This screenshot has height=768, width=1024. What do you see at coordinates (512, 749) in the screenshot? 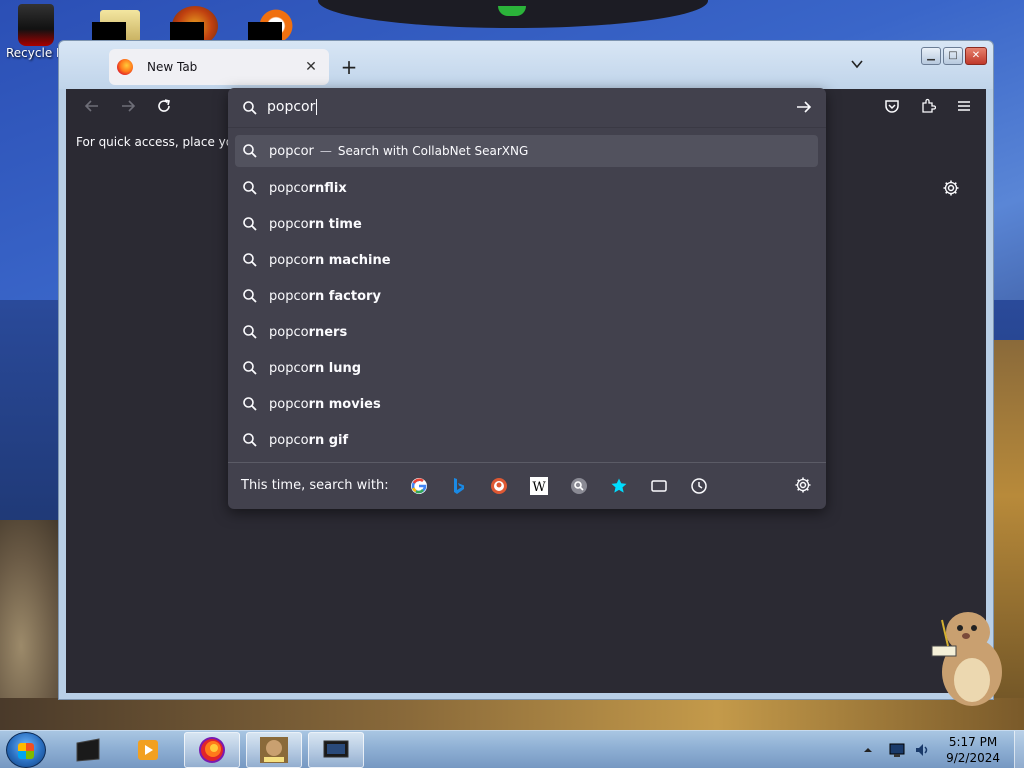
I see `taskbar: 5:17 PM 9/2/2024` at bounding box center [512, 749].